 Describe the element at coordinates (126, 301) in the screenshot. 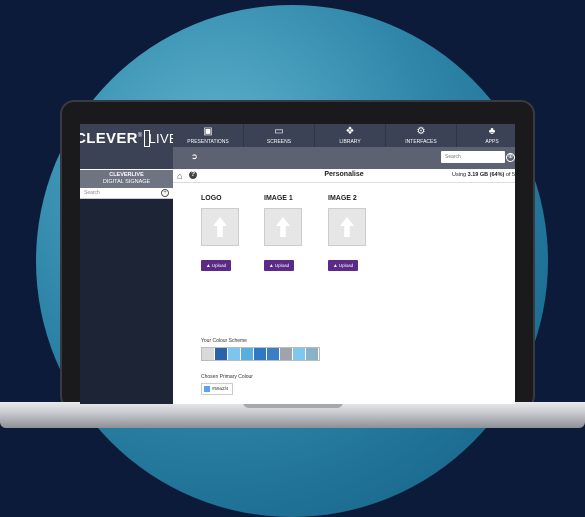

I see `sidebar-body` at that location.